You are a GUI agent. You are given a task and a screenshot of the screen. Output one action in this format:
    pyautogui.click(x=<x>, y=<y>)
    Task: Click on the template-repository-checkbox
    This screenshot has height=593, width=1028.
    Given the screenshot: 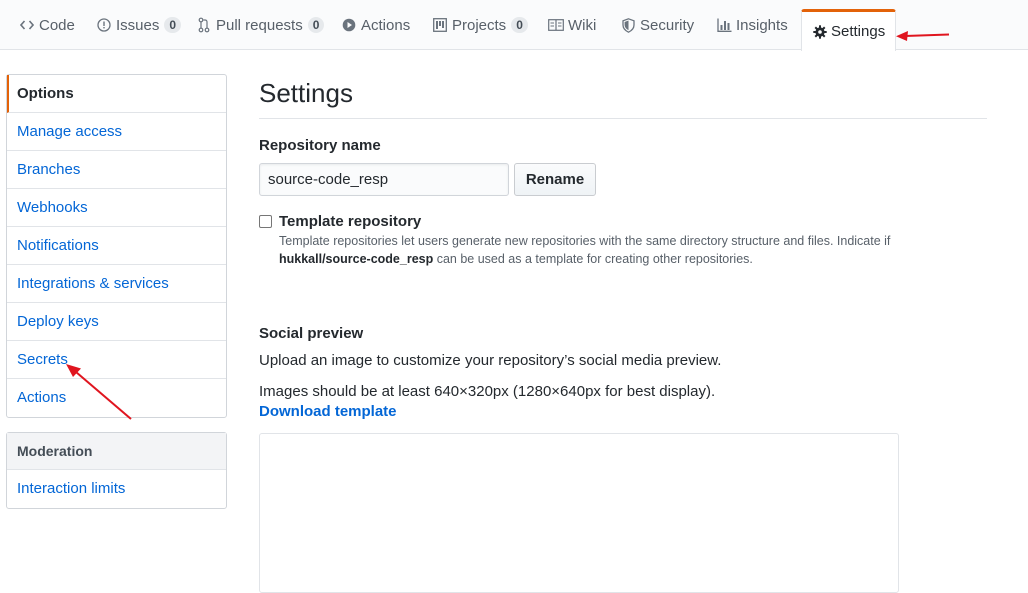 What is the action you would take?
    pyautogui.click(x=265, y=221)
    